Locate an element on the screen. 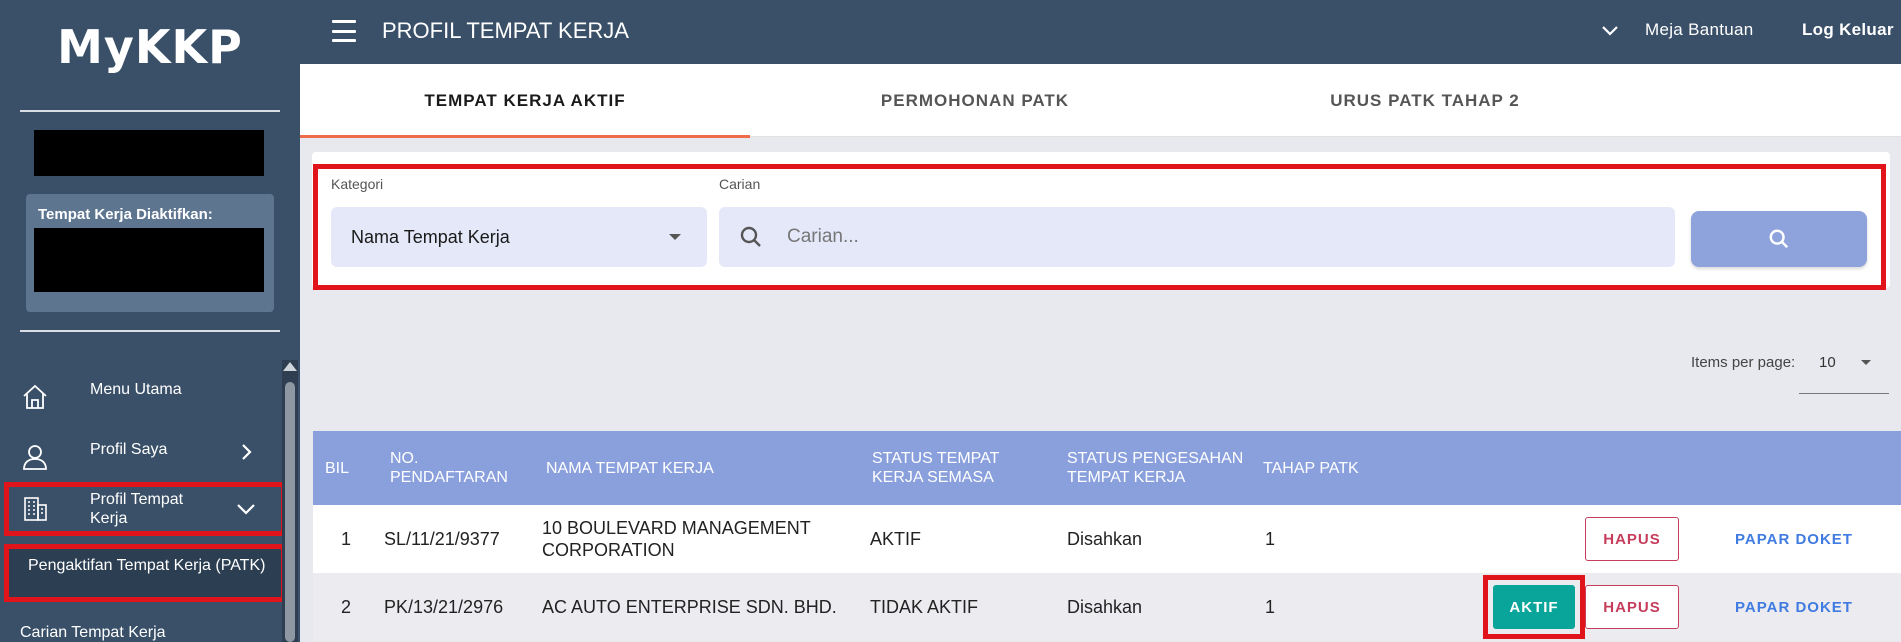  page-title: PROFIL TEMPAT KERJA is located at coordinates (505, 30).